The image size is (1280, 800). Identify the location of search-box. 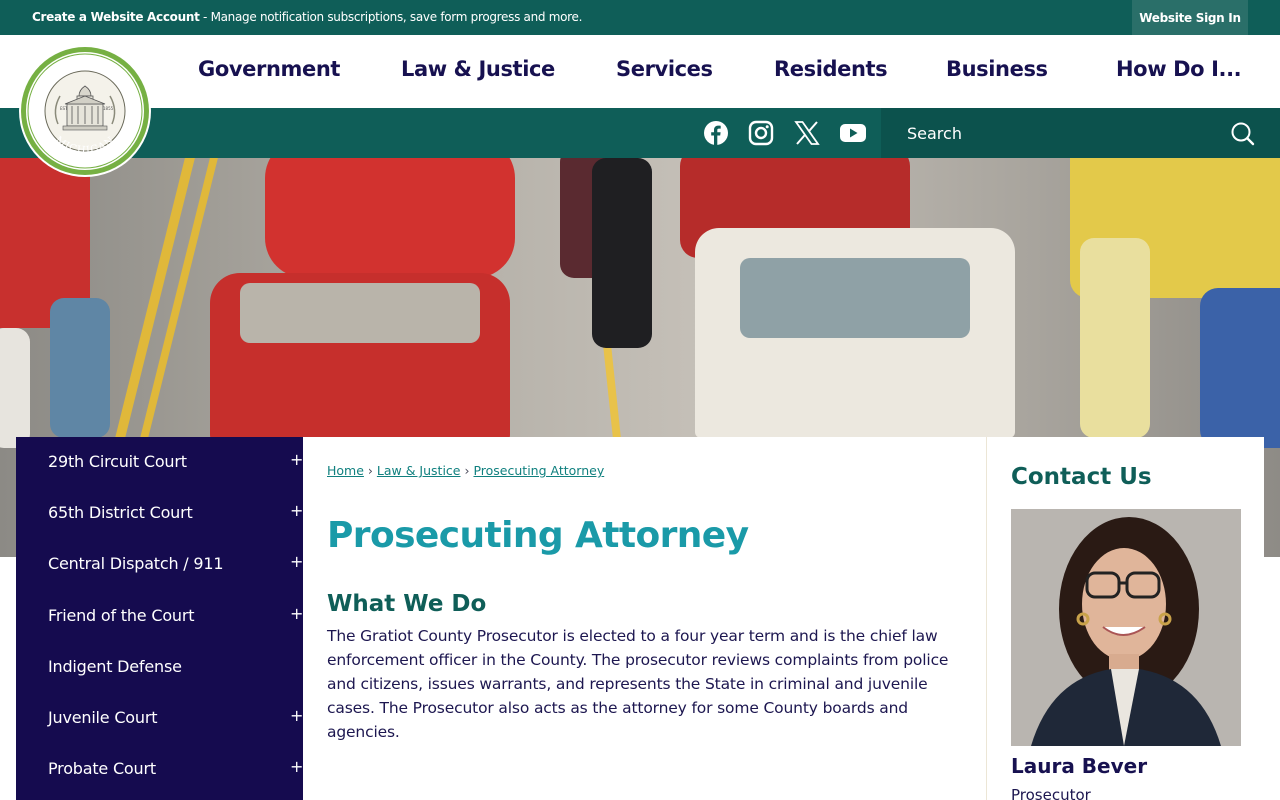
(1080, 133).